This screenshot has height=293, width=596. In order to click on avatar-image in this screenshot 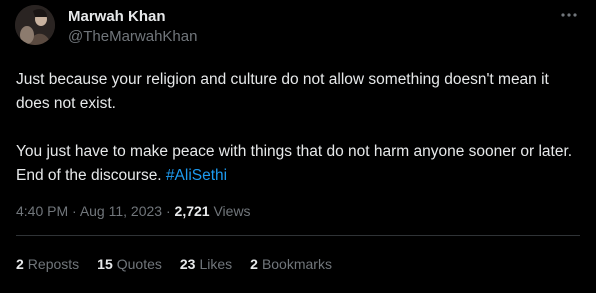, I will do `click(35, 25)`.